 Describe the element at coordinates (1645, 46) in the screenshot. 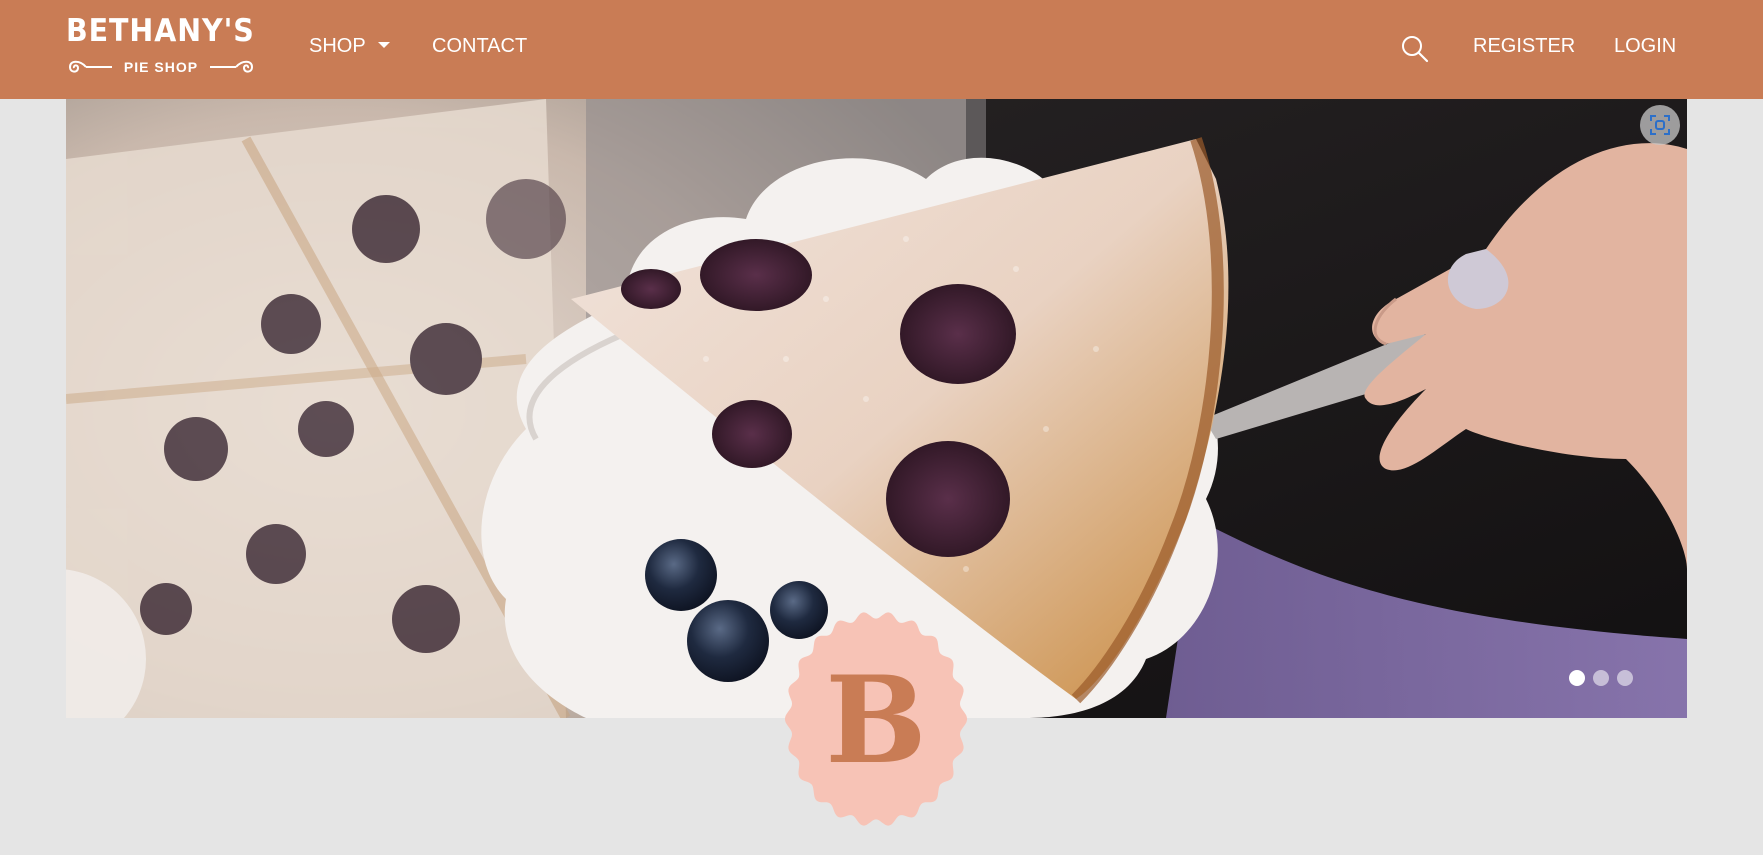

I see `nav-login-link: LOGIN` at that location.